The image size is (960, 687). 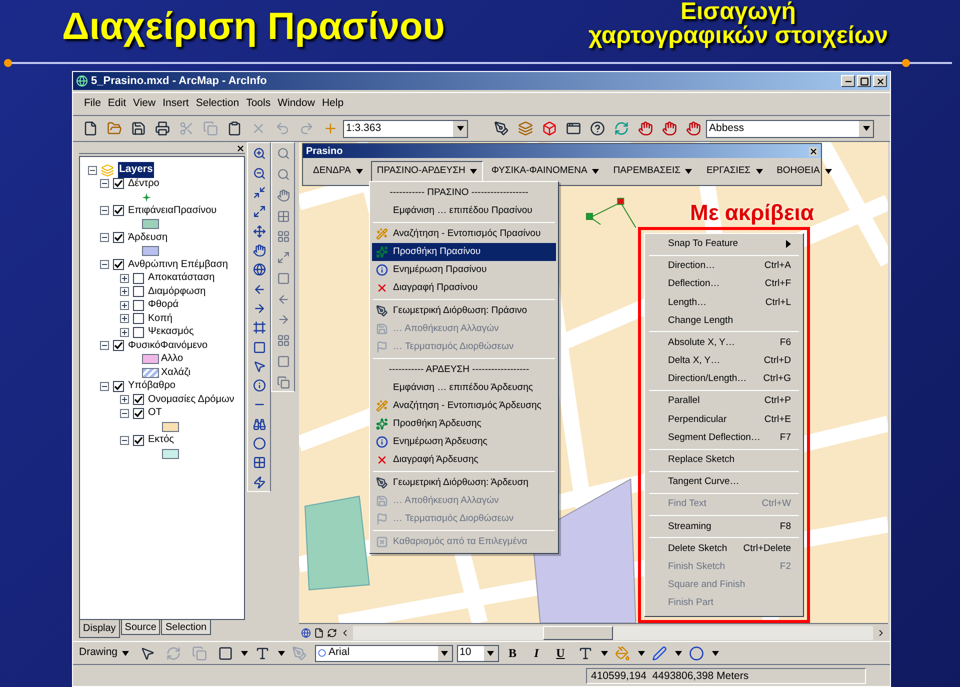 I want to click on panel-tab: Source, so click(x=140, y=627).